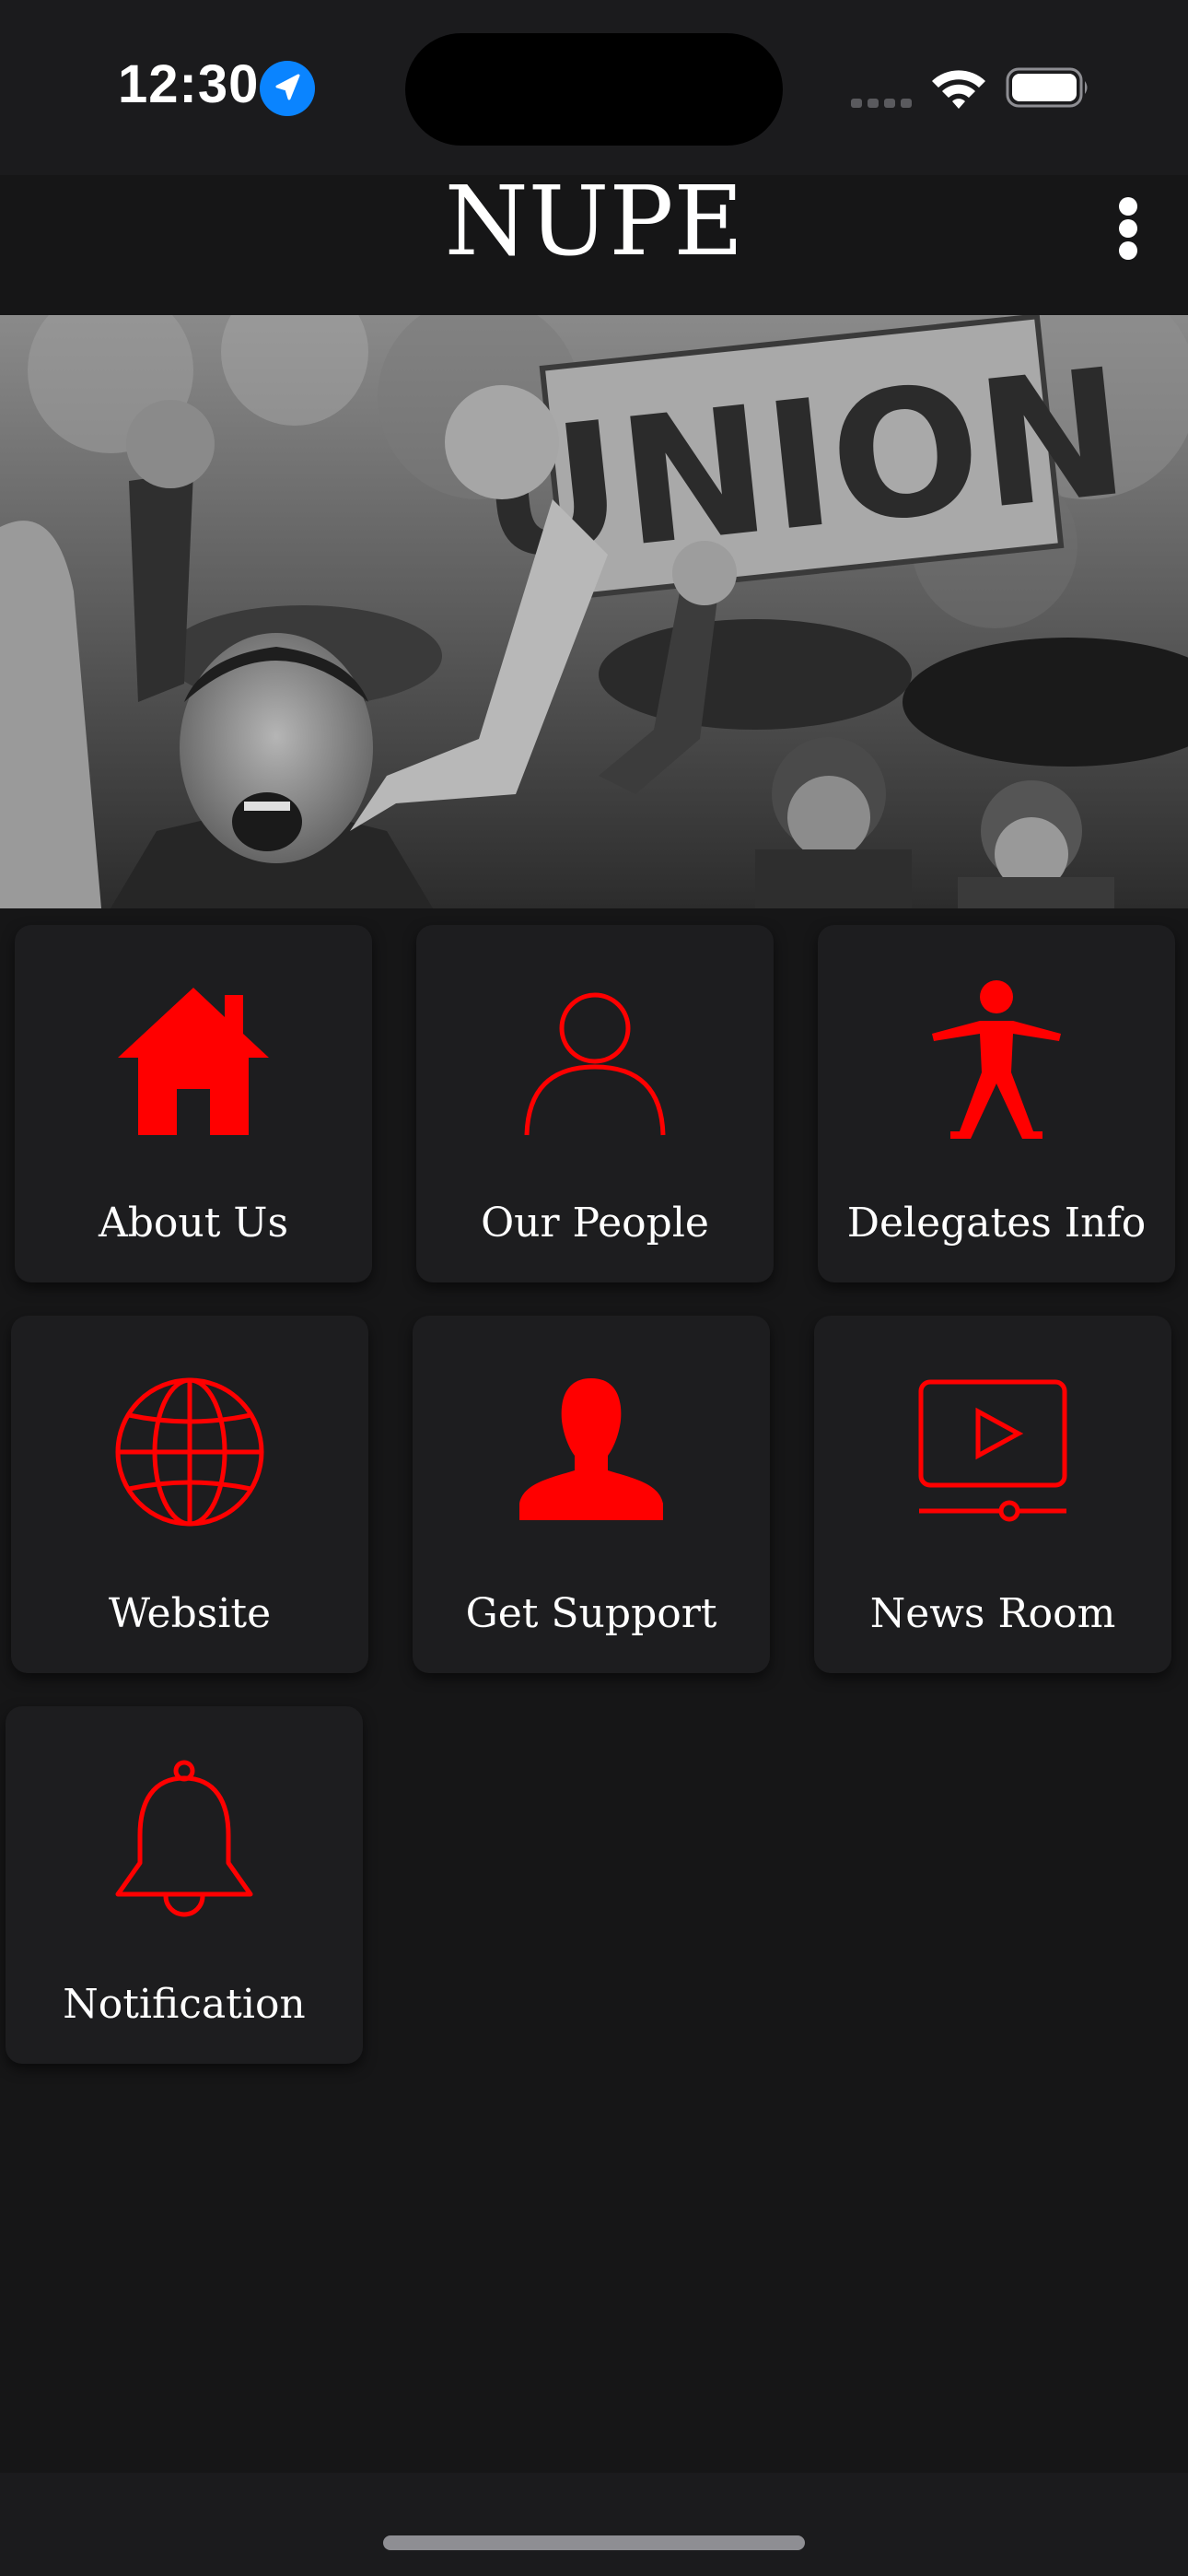 Image resolution: width=1188 pixels, height=2576 pixels. I want to click on home-icon, so click(193, 1061).